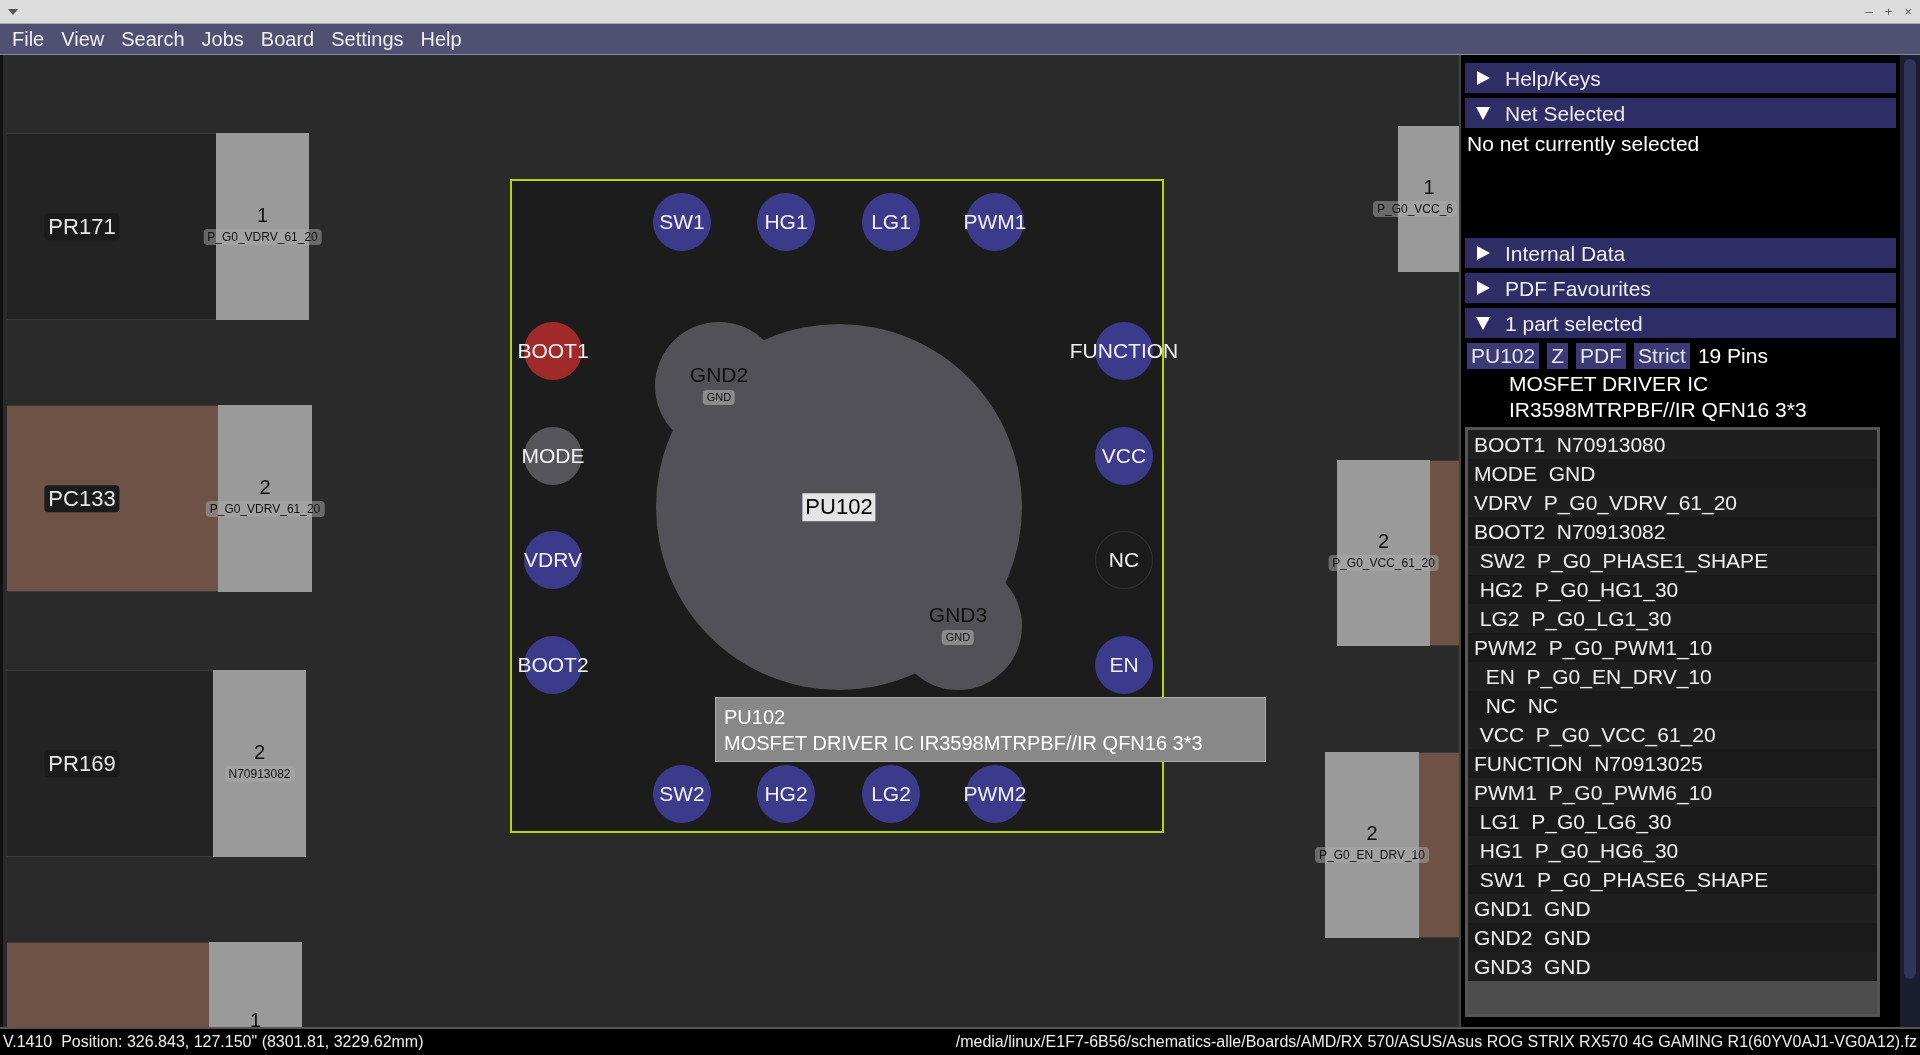 The height and width of the screenshot is (1055, 1920). I want to click on section-header: PDF Favourites, so click(1680, 288).